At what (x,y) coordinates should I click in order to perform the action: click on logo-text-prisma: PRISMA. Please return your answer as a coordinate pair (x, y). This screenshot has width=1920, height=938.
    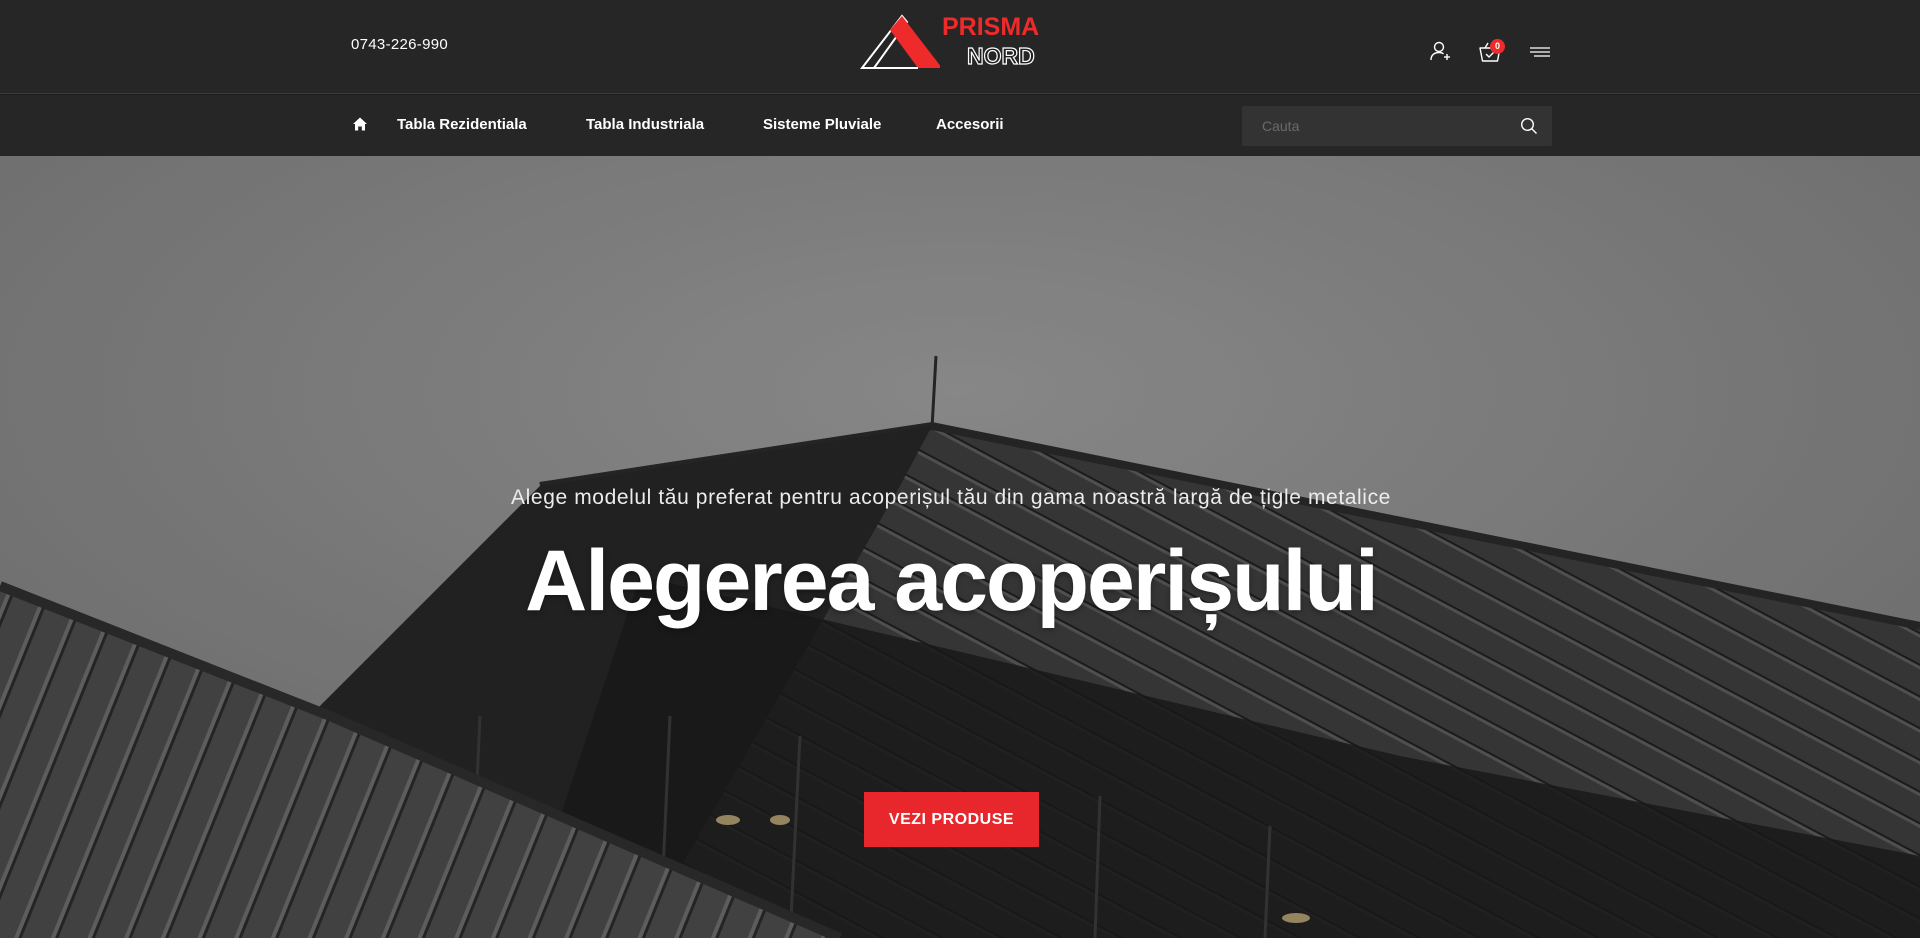
    Looking at the image, I should click on (991, 27).